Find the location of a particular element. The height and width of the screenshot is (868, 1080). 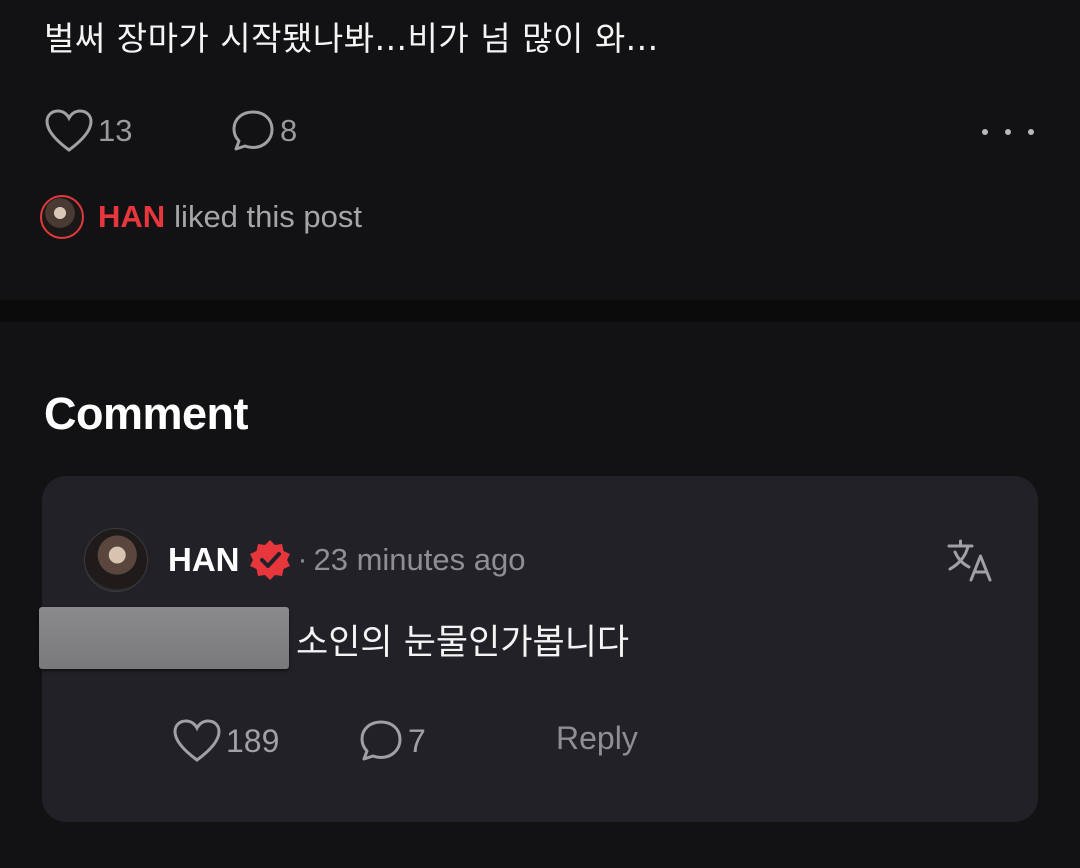

post-comment-count: 8 is located at coordinates (289, 130).